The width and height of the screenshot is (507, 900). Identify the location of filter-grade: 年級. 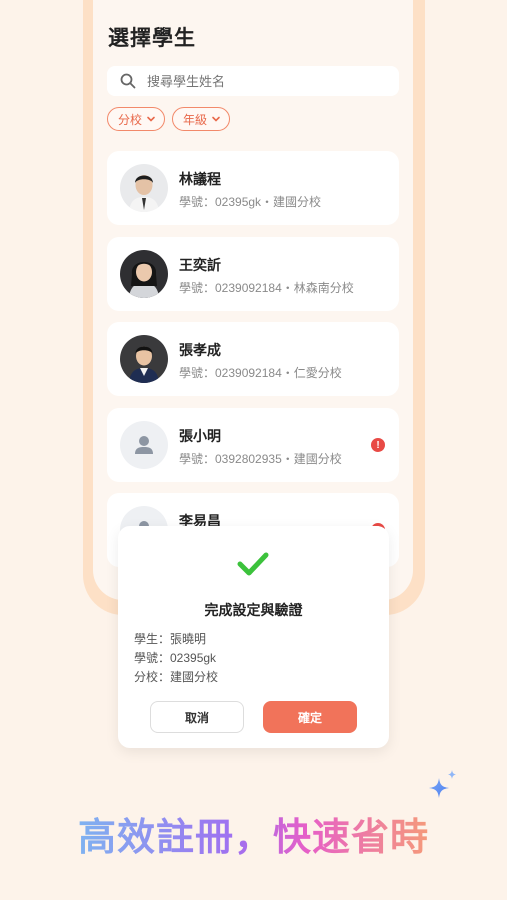
(201, 119).